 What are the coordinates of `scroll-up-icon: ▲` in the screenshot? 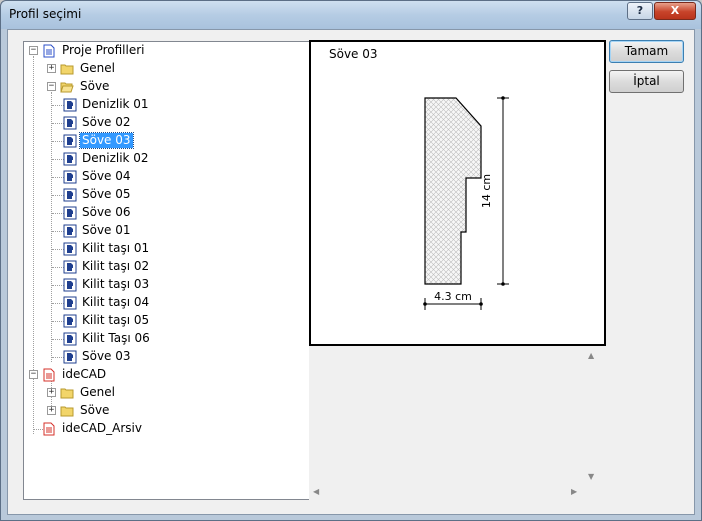 It's located at (591, 355).